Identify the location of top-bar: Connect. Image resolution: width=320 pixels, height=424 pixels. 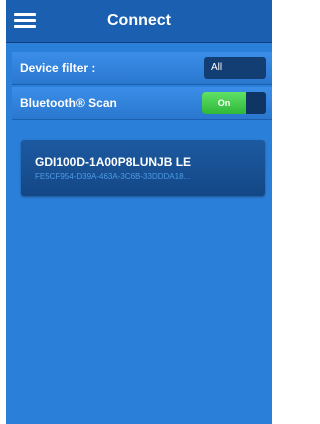
(139, 21).